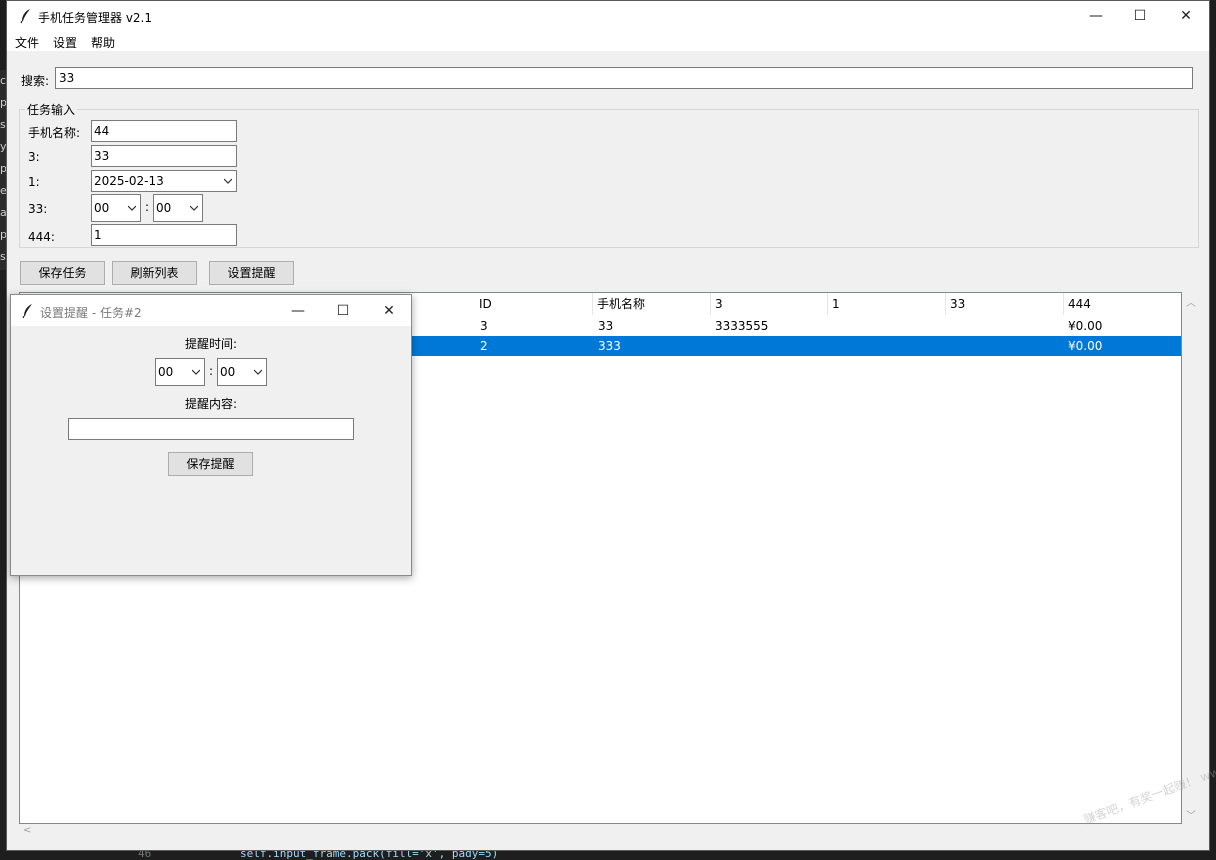 The image size is (1216, 860). Describe the element at coordinates (609, 346) in the screenshot. I see `cell-phone-name: 333` at that location.